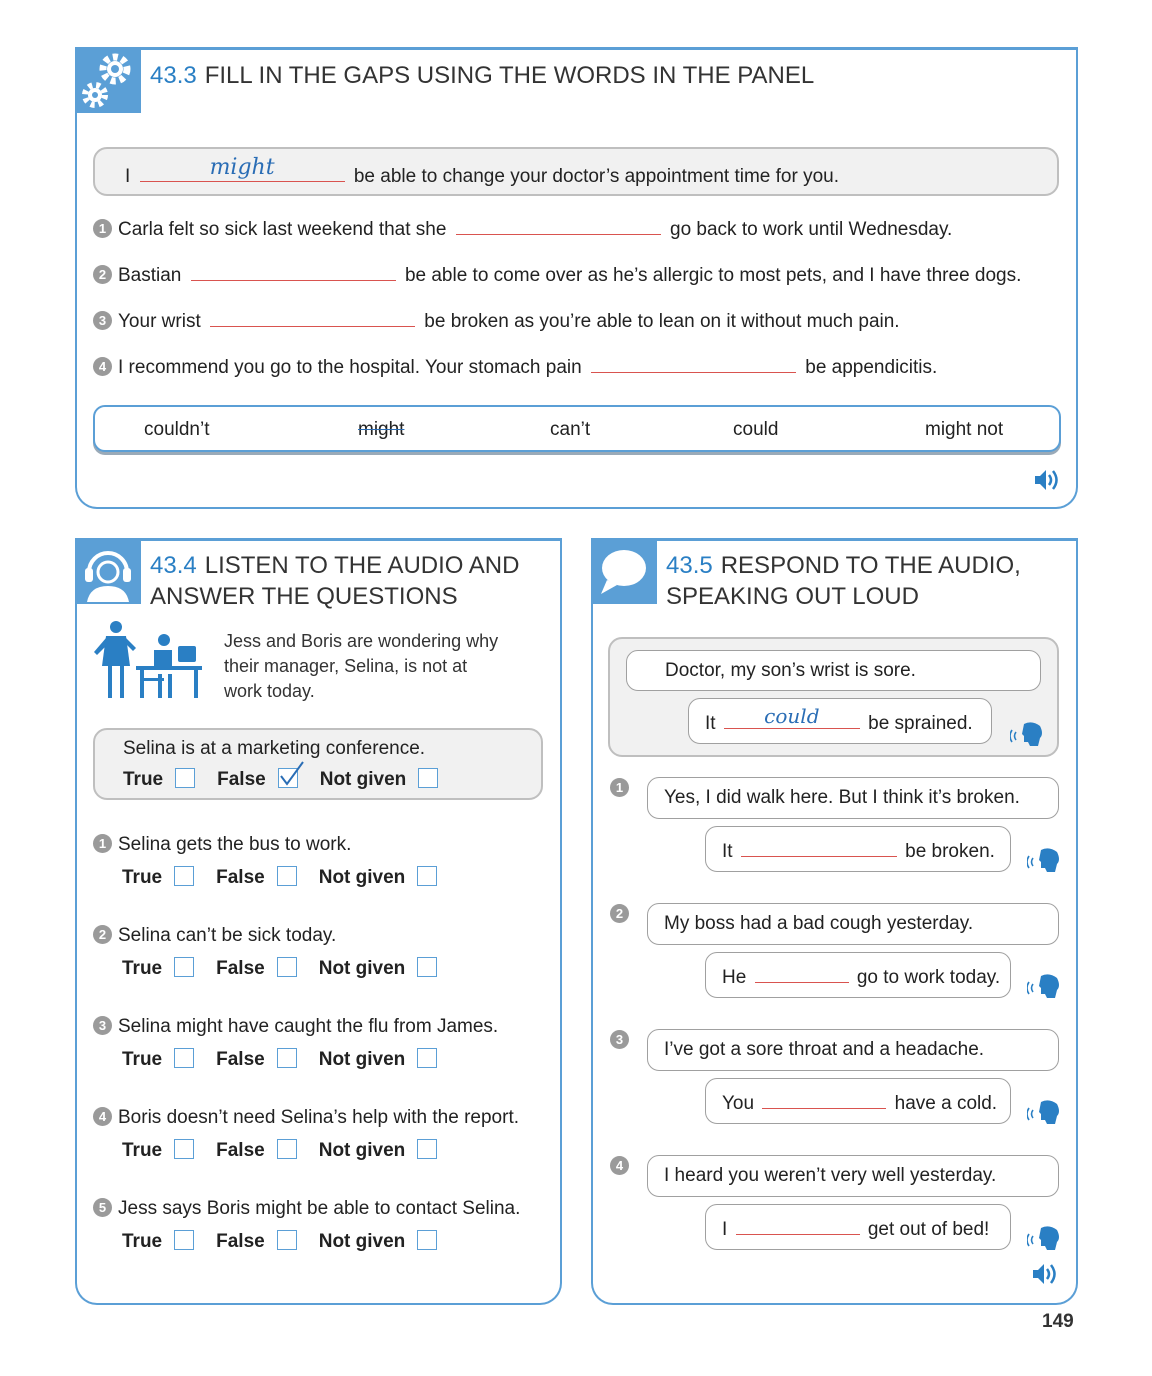 The width and height of the screenshot is (1152, 1376). I want to click on prompt-text: I’ve got a sore throat and a headache., so click(824, 1049).